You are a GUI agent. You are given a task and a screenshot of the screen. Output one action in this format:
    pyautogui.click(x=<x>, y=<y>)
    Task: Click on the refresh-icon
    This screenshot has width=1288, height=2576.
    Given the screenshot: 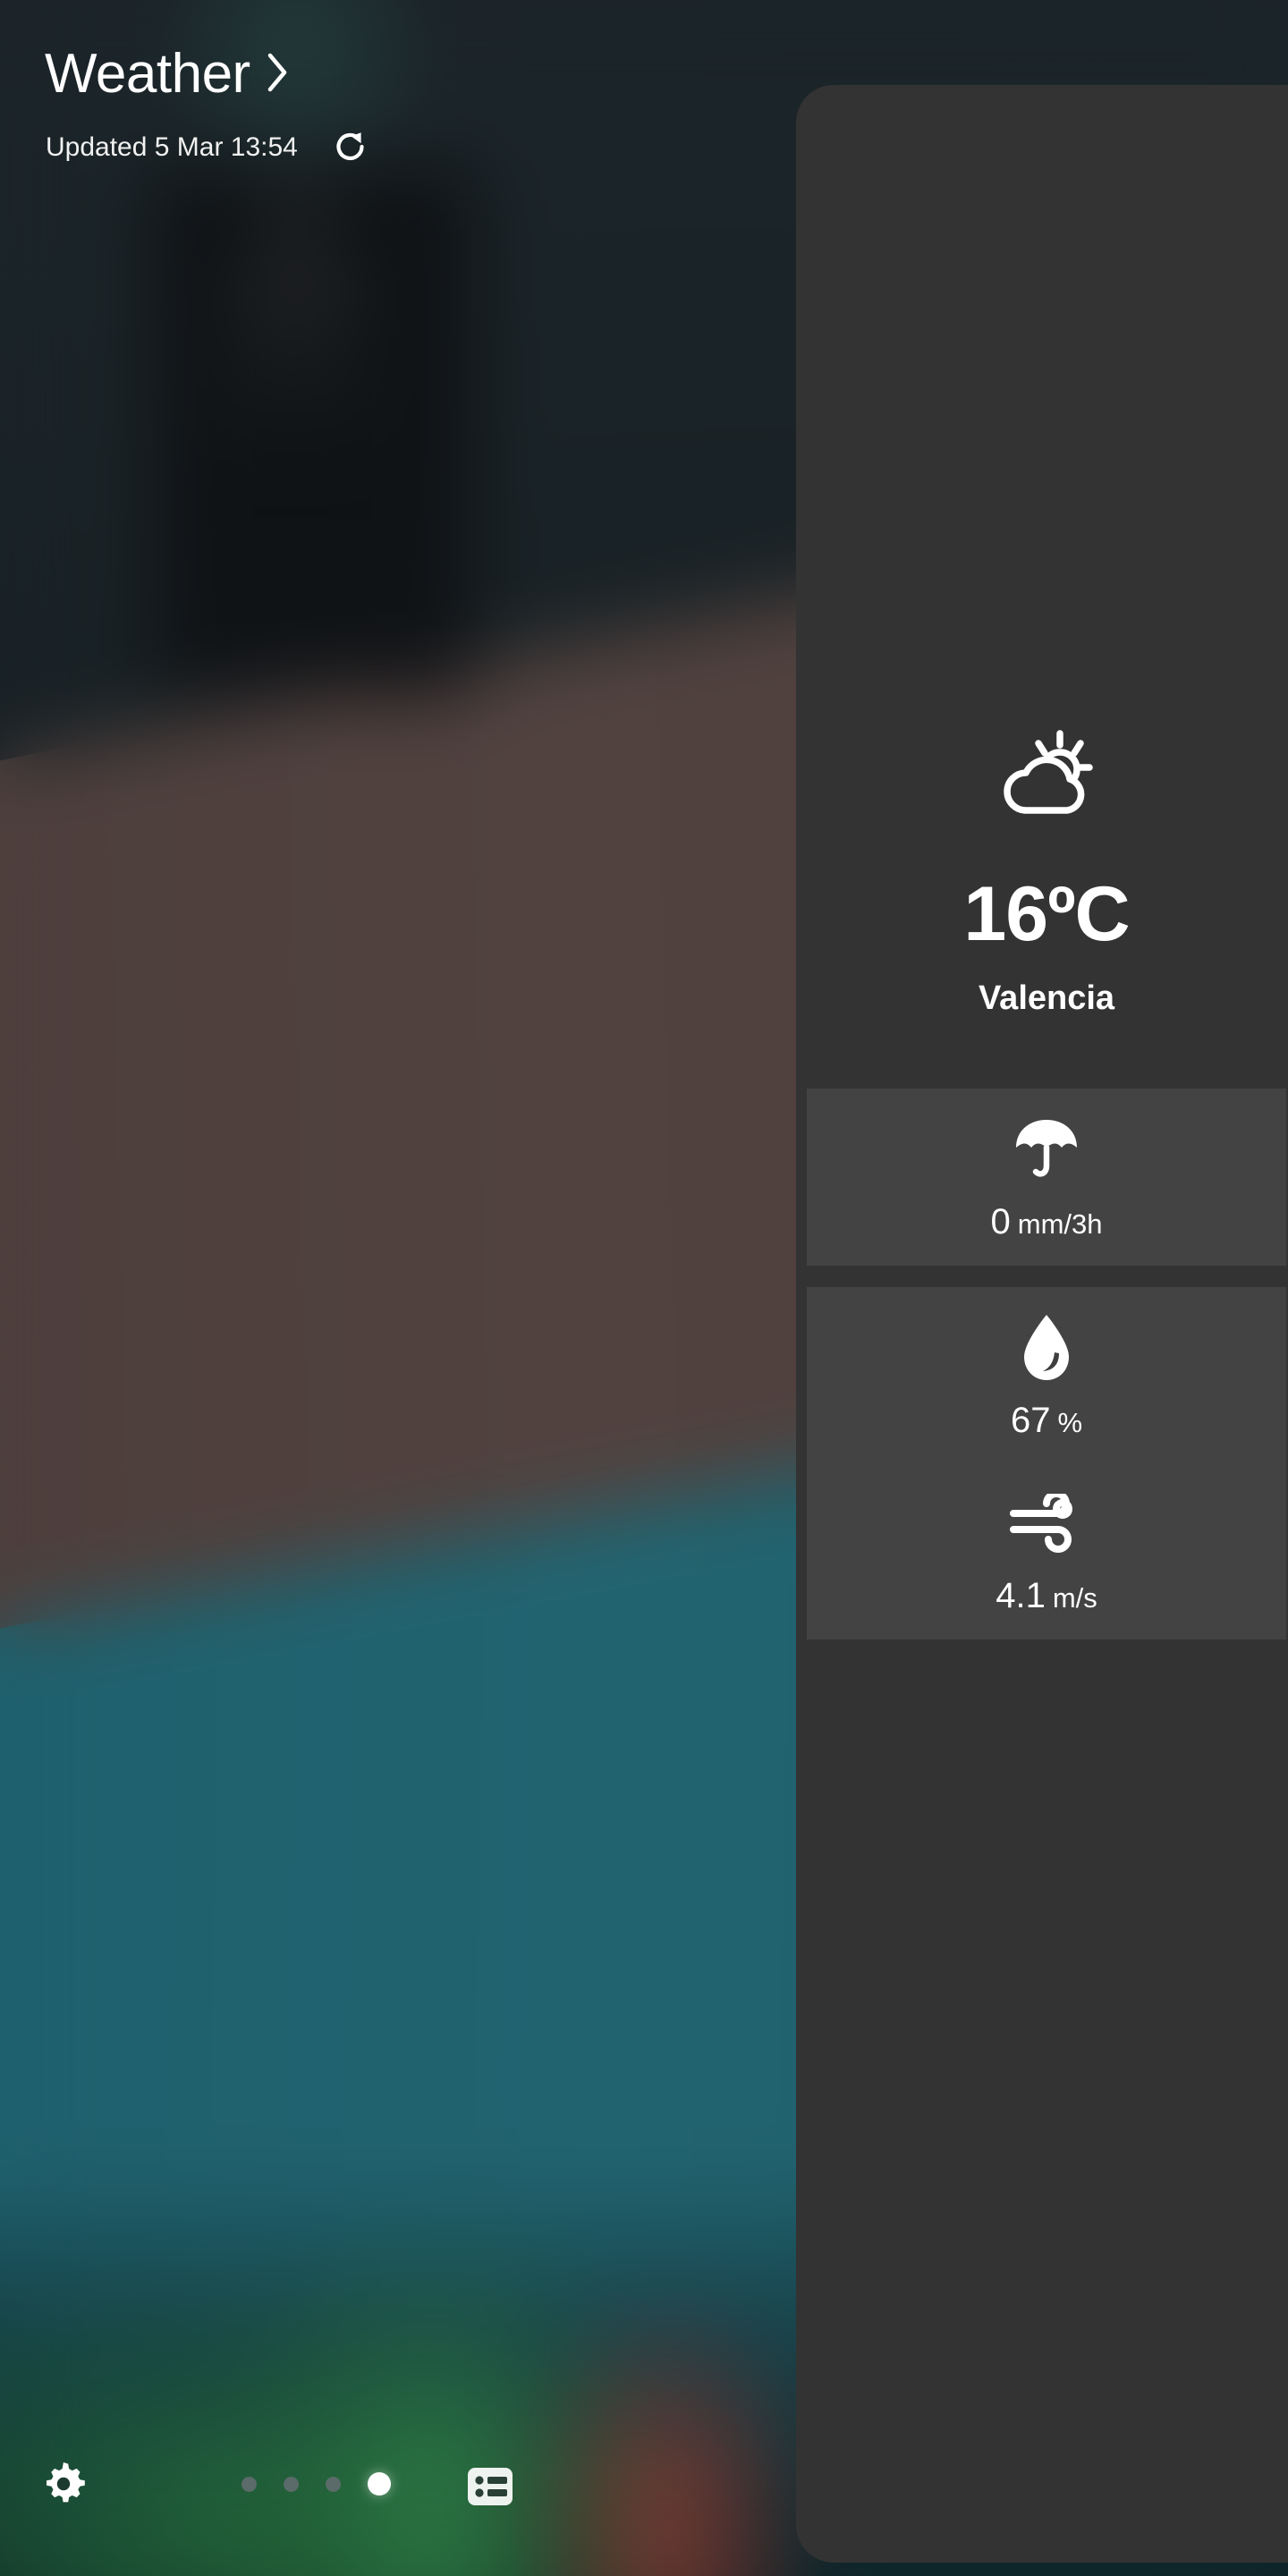 What is the action you would take?
    pyautogui.click(x=350, y=146)
    